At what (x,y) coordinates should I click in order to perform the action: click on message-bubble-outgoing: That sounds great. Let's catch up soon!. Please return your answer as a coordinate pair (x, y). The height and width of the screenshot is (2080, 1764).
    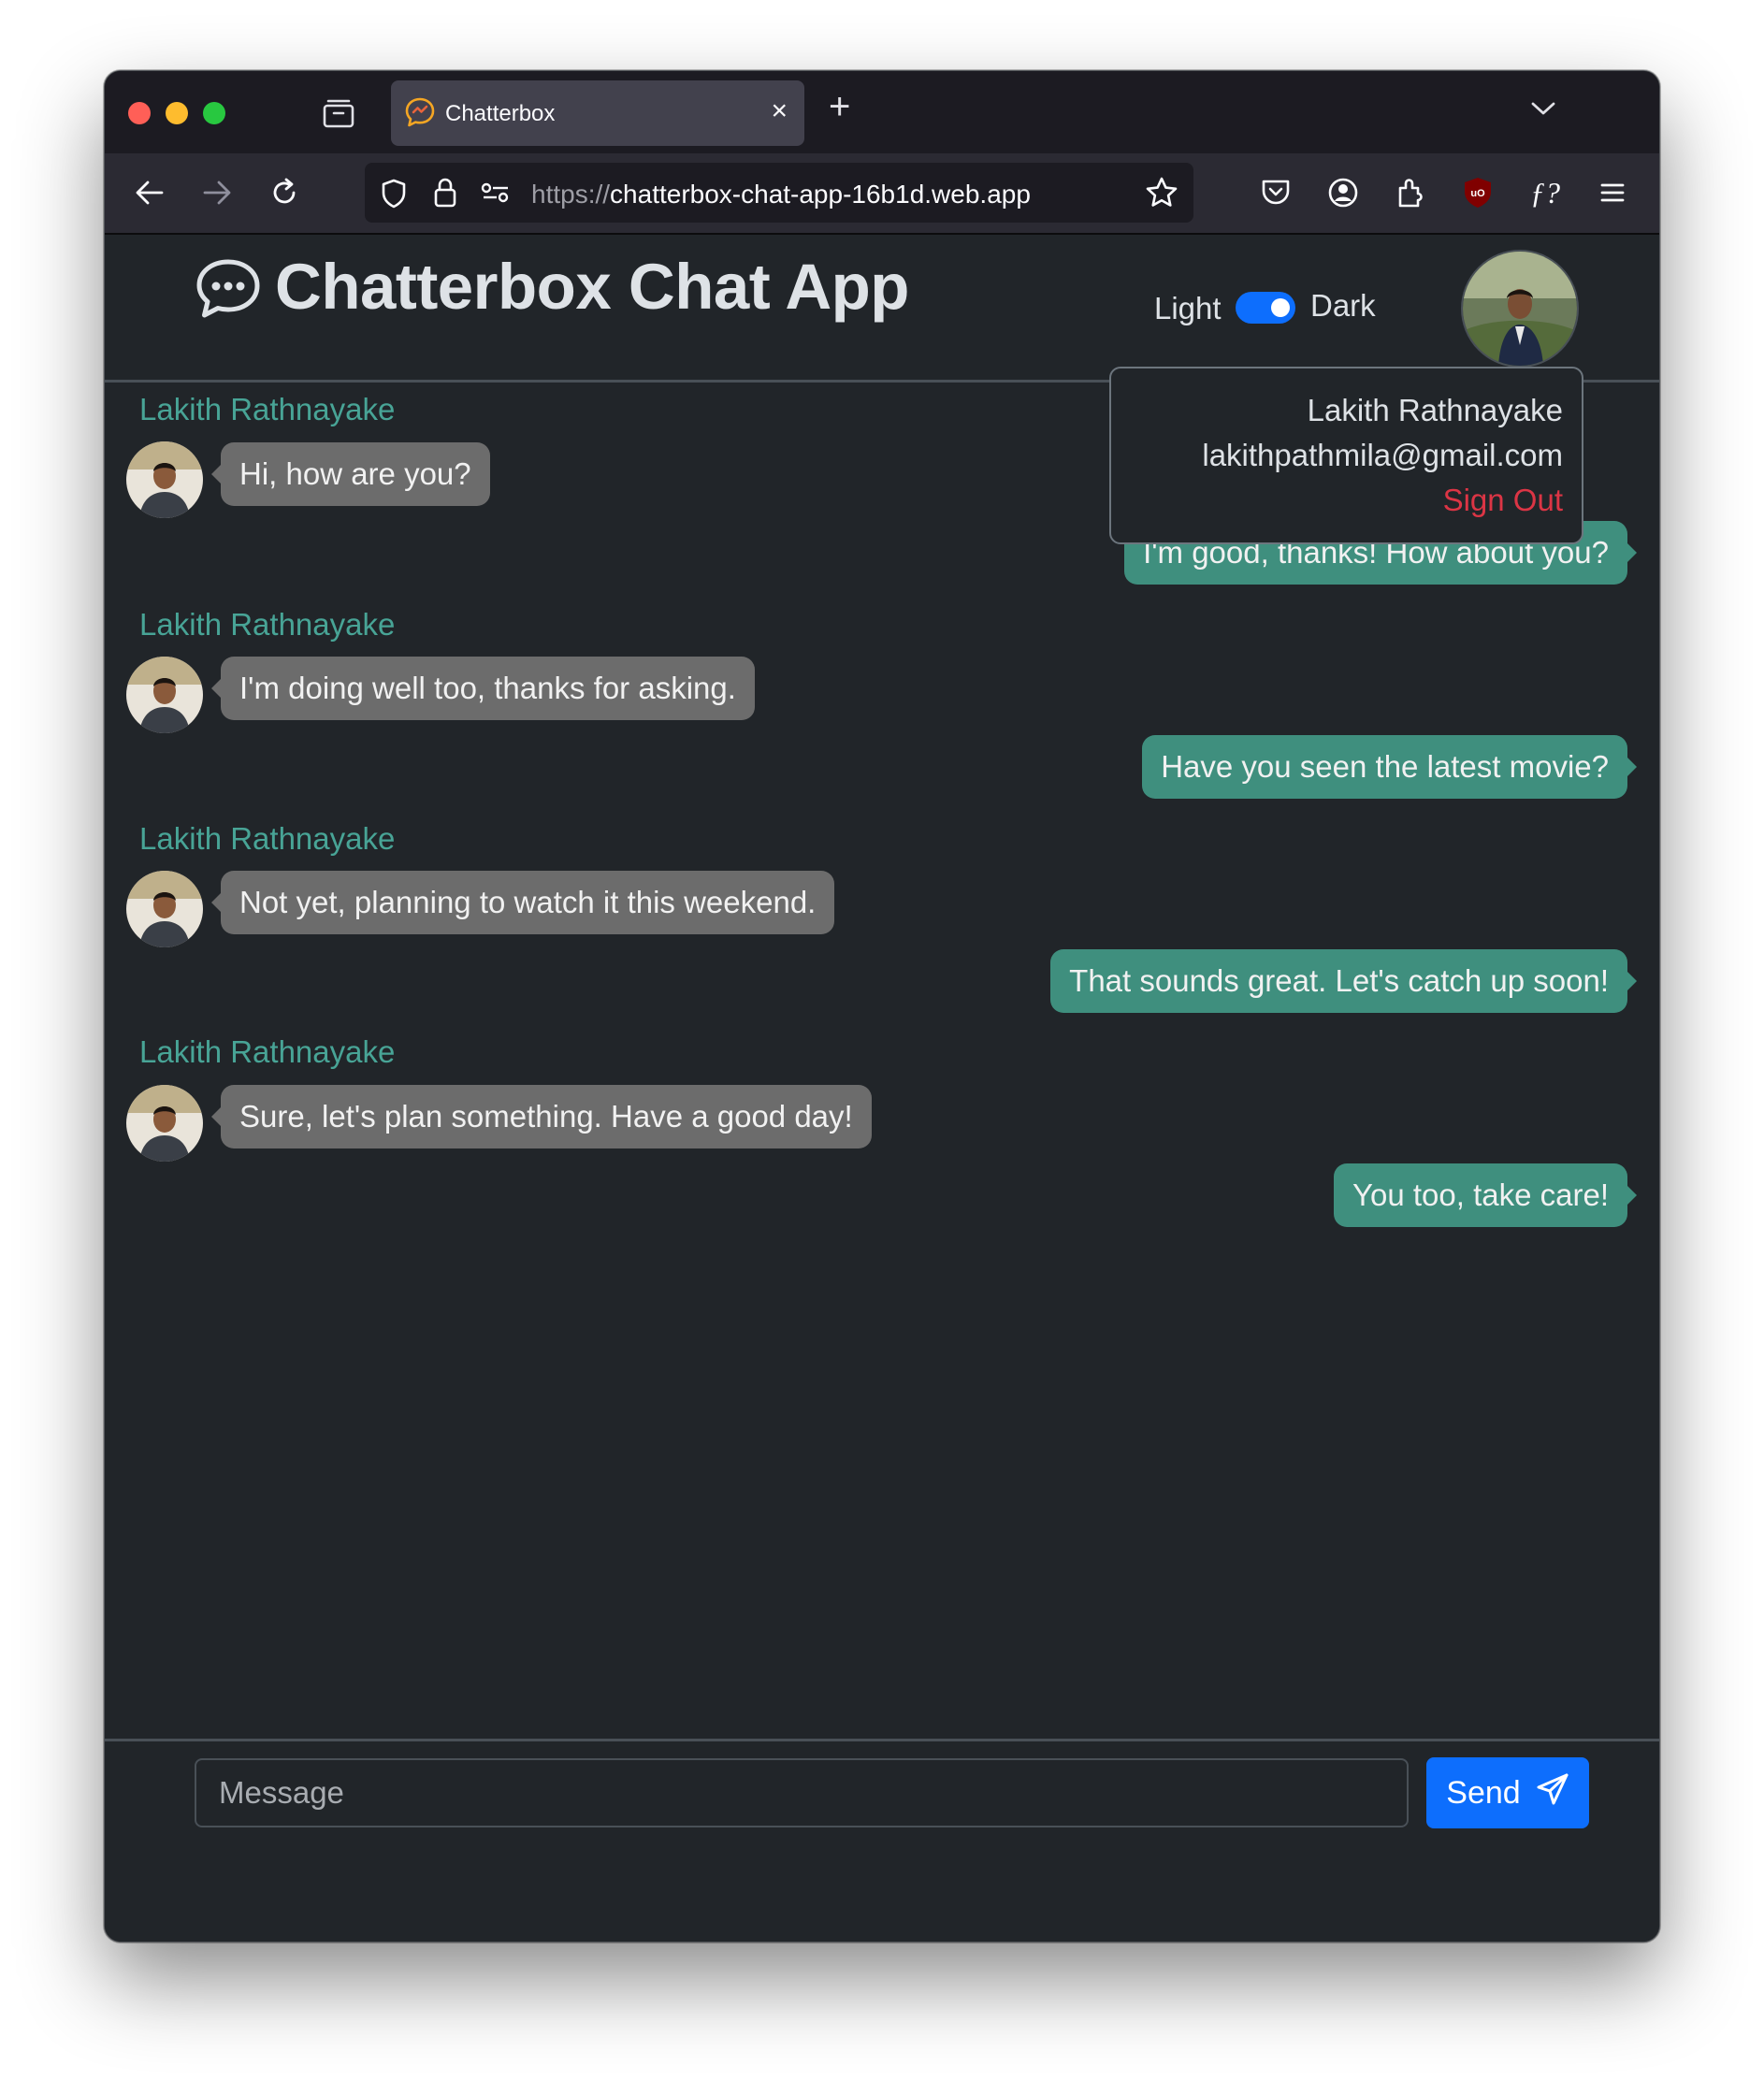
    Looking at the image, I should click on (1343, 981).